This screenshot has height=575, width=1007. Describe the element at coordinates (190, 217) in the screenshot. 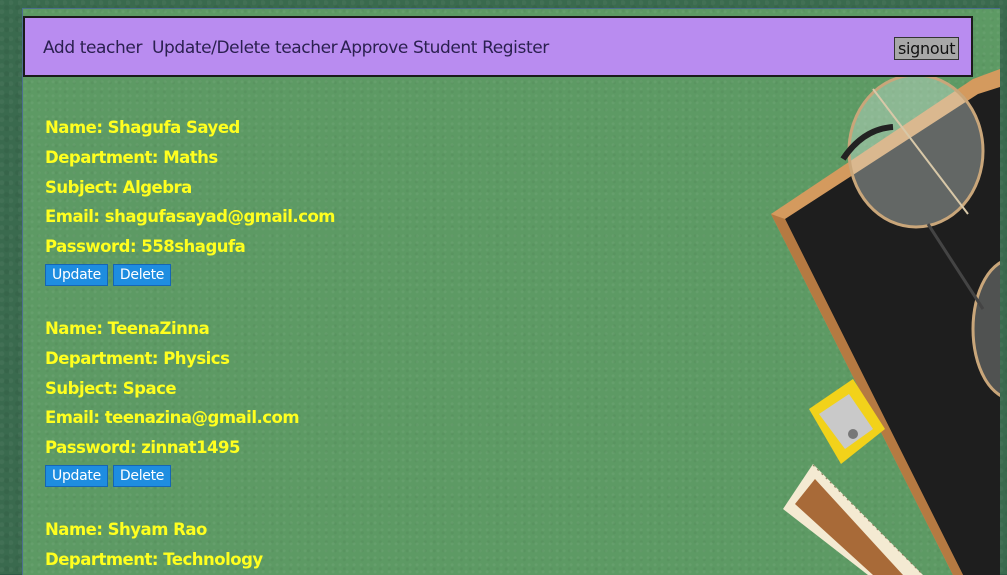

I see `teacher-email: Email: shagufasayad@gmail.com` at that location.